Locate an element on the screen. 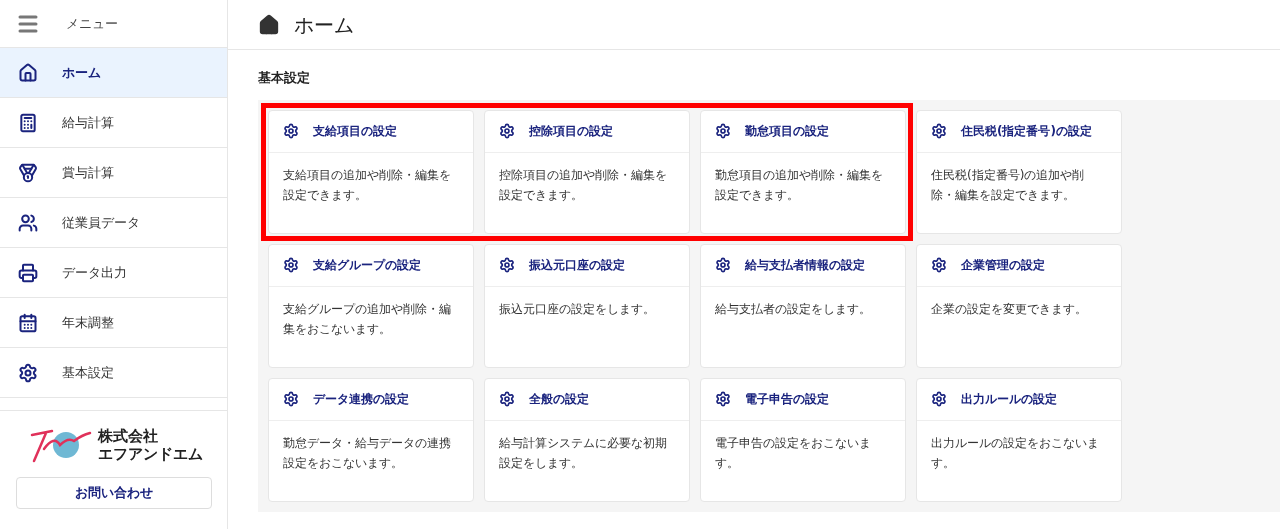  card-title: 企業管理の設定 is located at coordinates (1003, 265).